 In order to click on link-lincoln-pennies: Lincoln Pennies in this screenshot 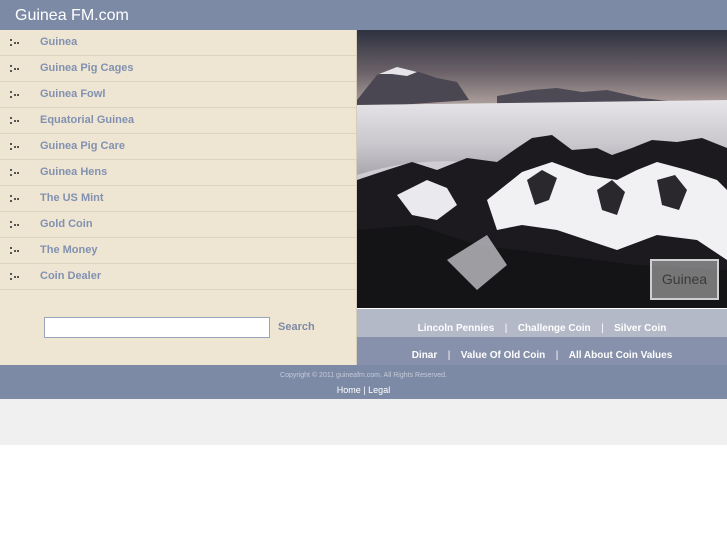, I will do `click(456, 328)`.